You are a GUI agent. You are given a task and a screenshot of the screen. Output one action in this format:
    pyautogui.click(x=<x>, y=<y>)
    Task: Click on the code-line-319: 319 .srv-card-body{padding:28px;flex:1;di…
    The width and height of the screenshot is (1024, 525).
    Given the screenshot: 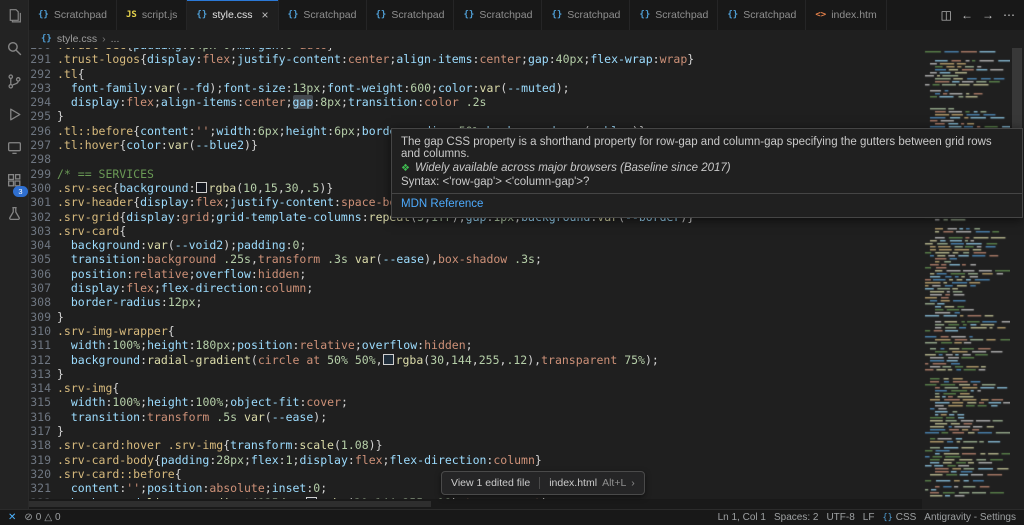 What is the action you would take?
    pyautogui.click(x=474, y=460)
    